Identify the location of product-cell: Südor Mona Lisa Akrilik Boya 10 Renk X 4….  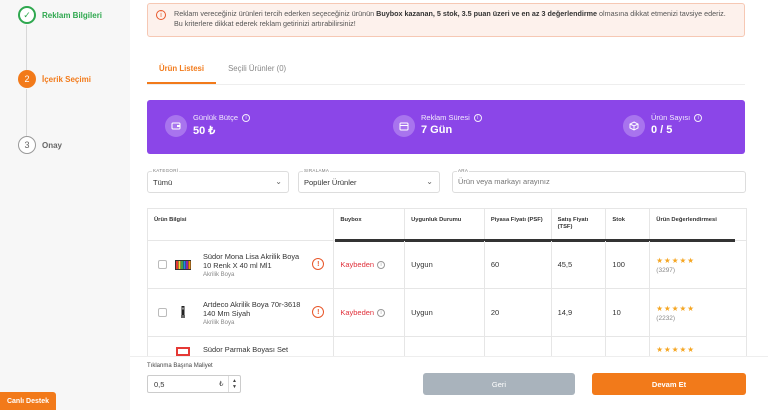
(241, 264).